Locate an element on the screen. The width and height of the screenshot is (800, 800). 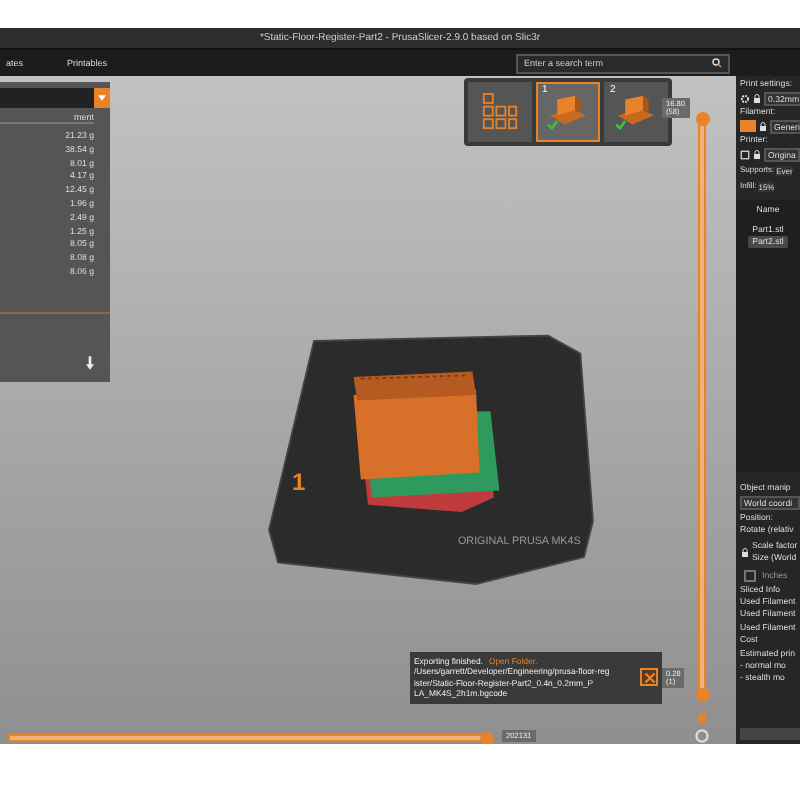
dropdown-field is located at coordinates (47, 98).